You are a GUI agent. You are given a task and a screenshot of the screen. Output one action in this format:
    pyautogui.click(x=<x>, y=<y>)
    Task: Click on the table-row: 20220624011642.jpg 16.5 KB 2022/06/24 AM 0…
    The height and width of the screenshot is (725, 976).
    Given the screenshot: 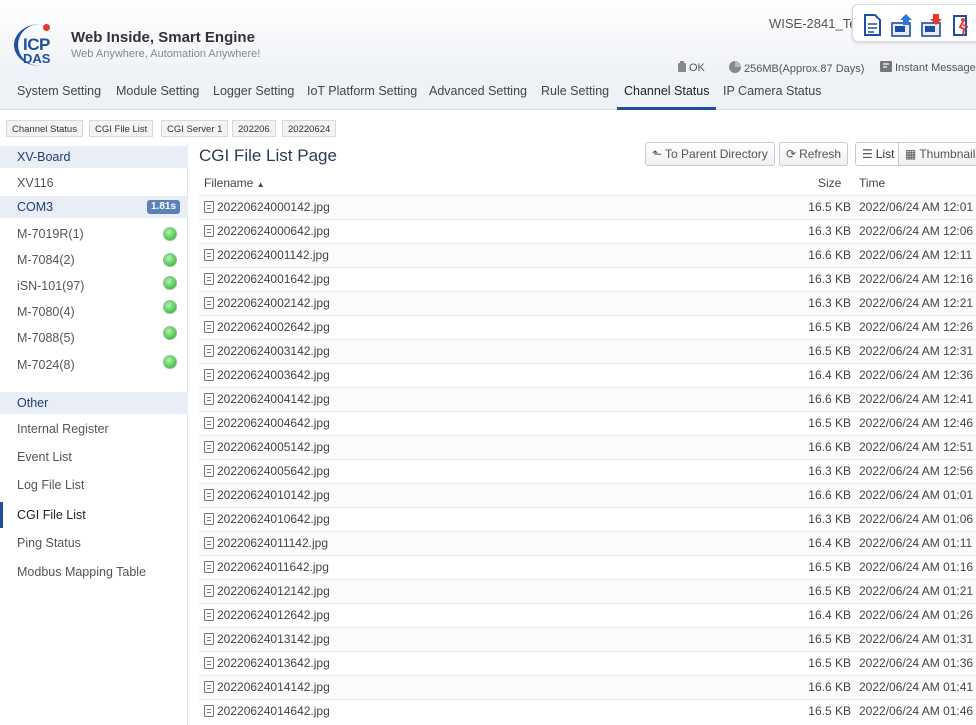 What is the action you would take?
    pyautogui.click(x=587, y=567)
    